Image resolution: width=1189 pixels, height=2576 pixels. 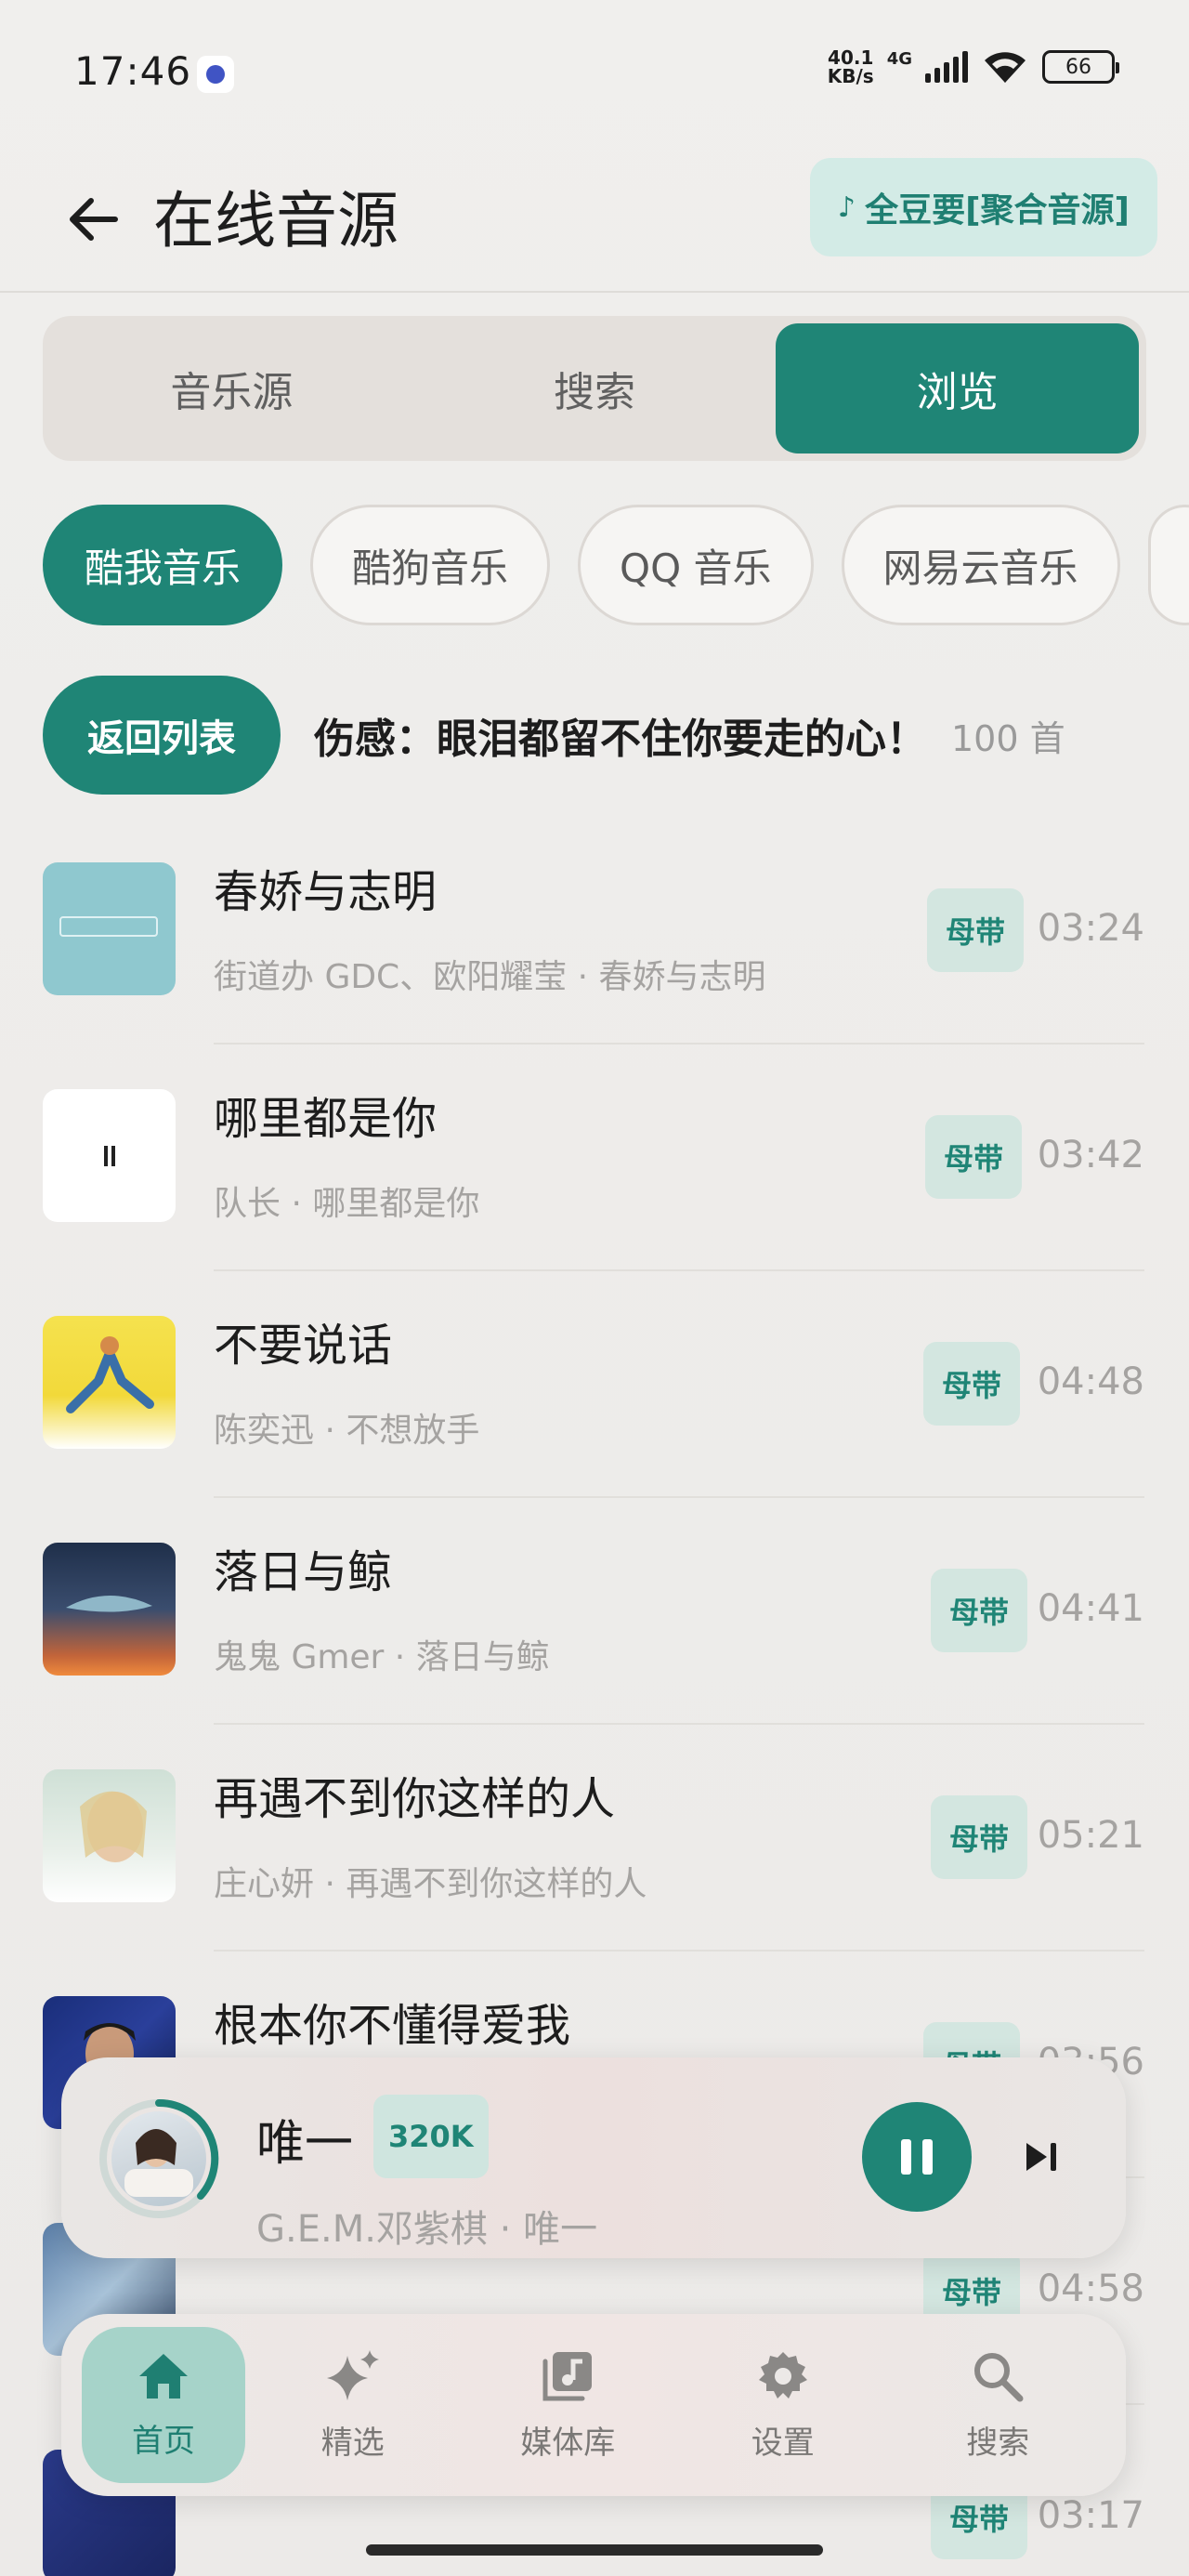 I want to click on tab-browse: 浏览, so click(x=958, y=388).